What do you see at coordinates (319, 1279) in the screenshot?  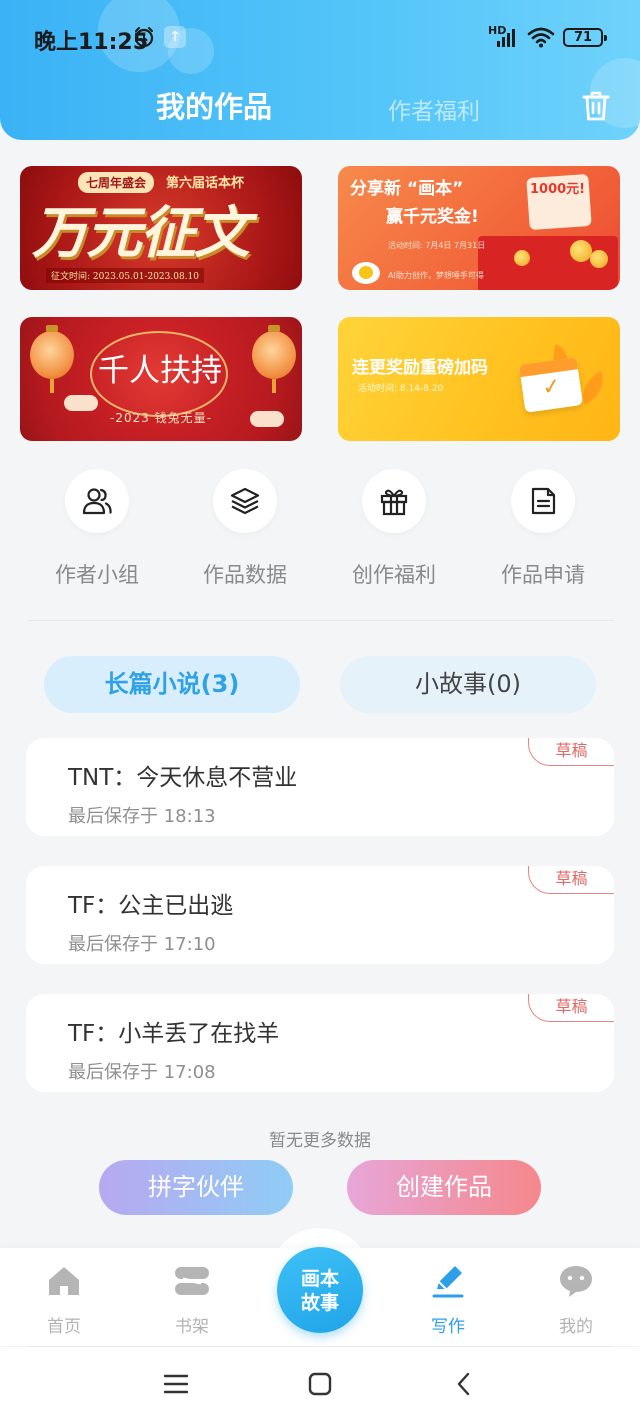 I see `nav-center-label-1: 画本` at bounding box center [319, 1279].